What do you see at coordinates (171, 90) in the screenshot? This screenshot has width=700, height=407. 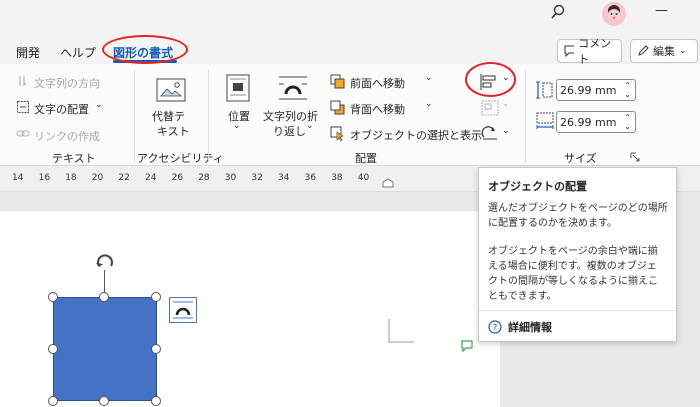 I see `alt-text-icon` at bounding box center [171, 90].